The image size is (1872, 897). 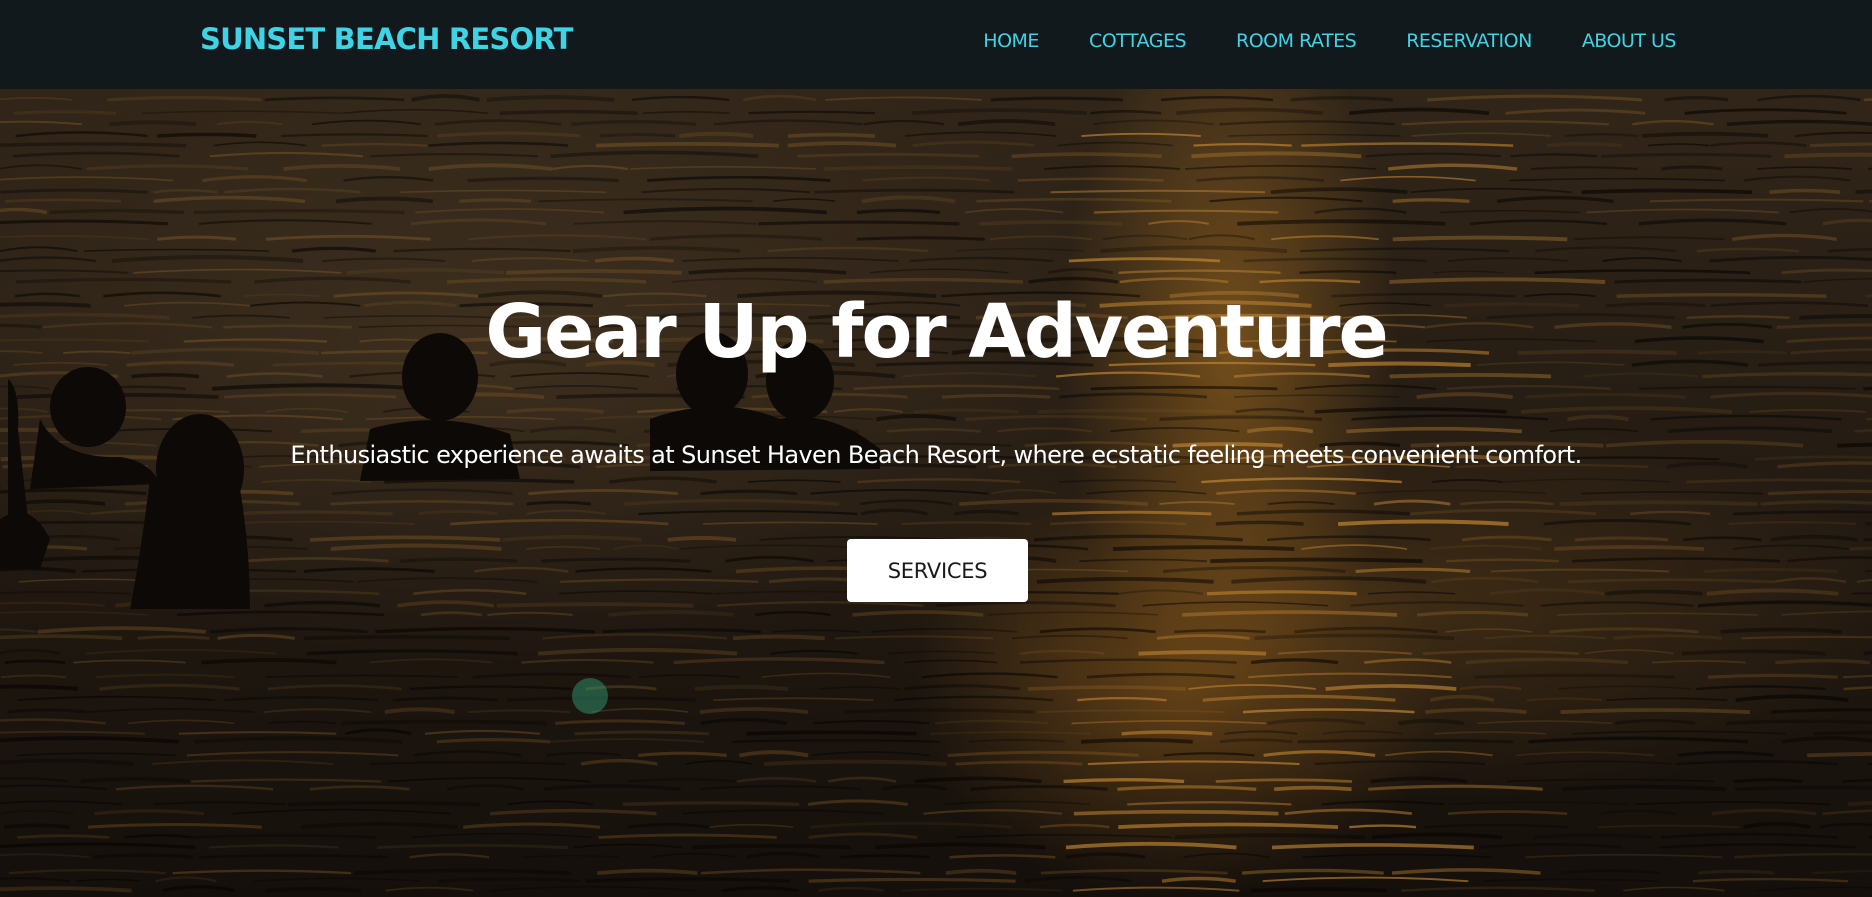 I want to click on nav-link-home: HOME, so click(x=1011, y=41).